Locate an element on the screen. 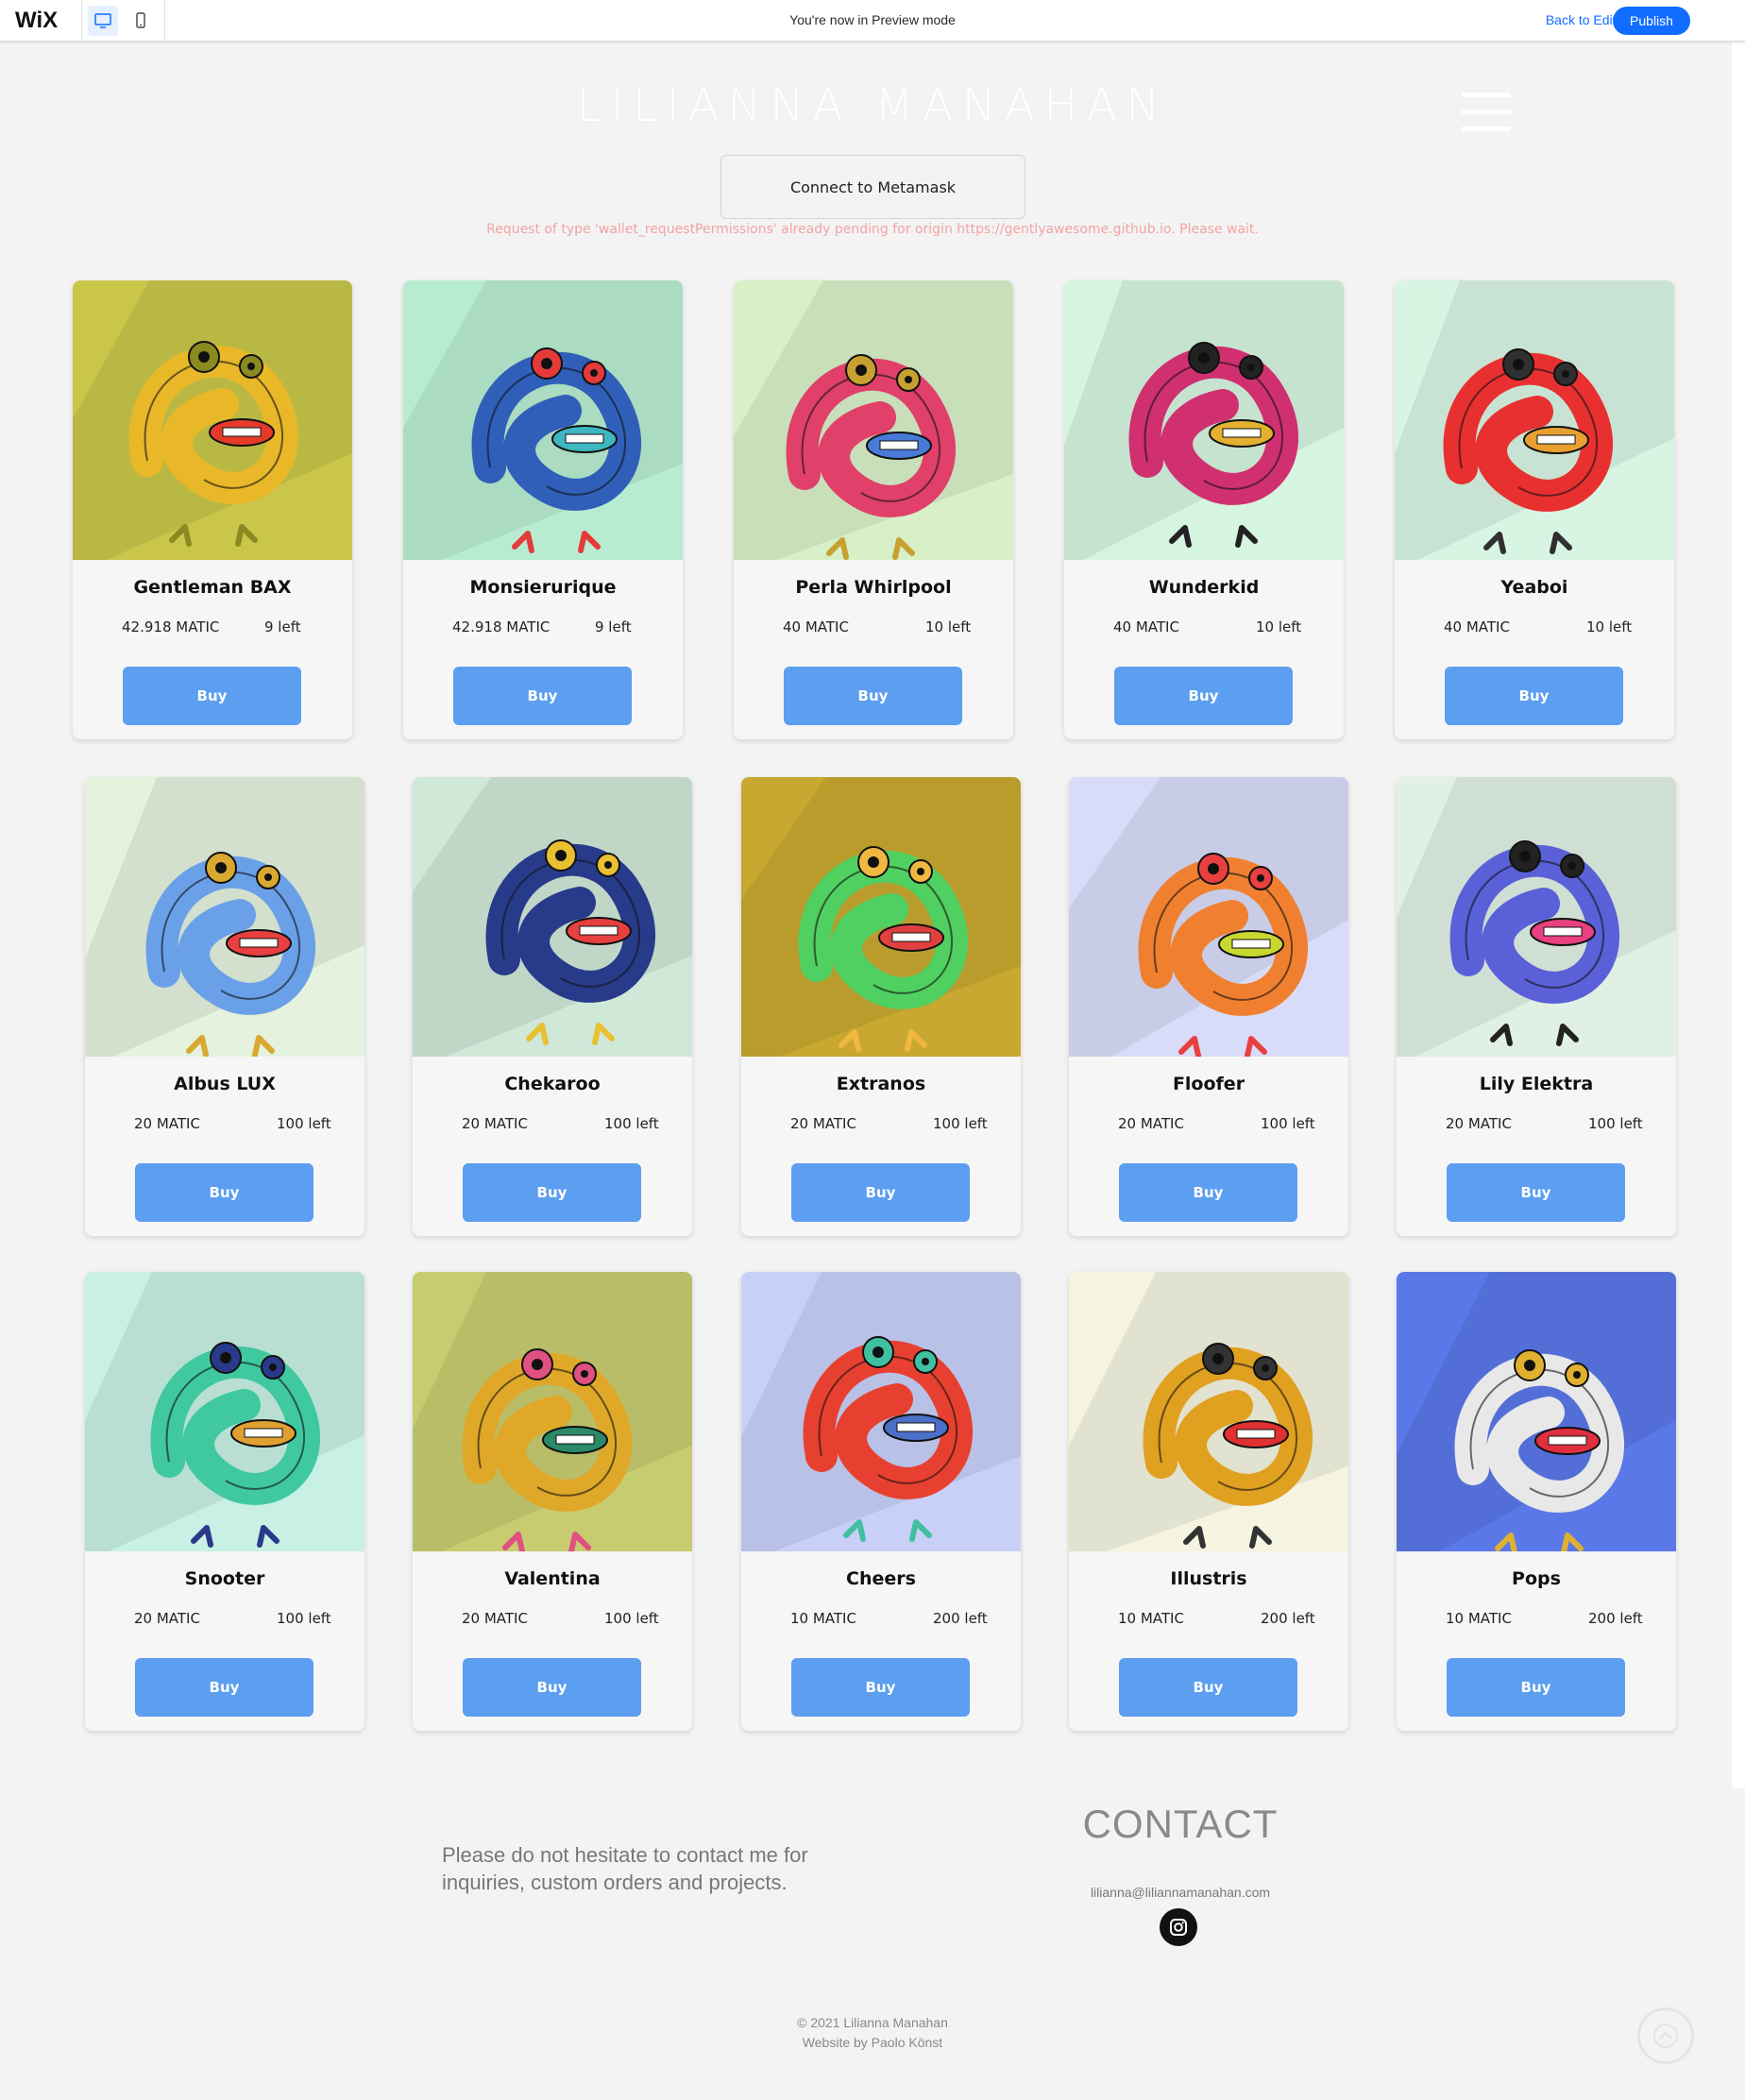 This screenshot has width=1745, height=2100. nft-card: Chekaroo 20 MATIC 100 left Buy is located at coordinates (552, 1006).